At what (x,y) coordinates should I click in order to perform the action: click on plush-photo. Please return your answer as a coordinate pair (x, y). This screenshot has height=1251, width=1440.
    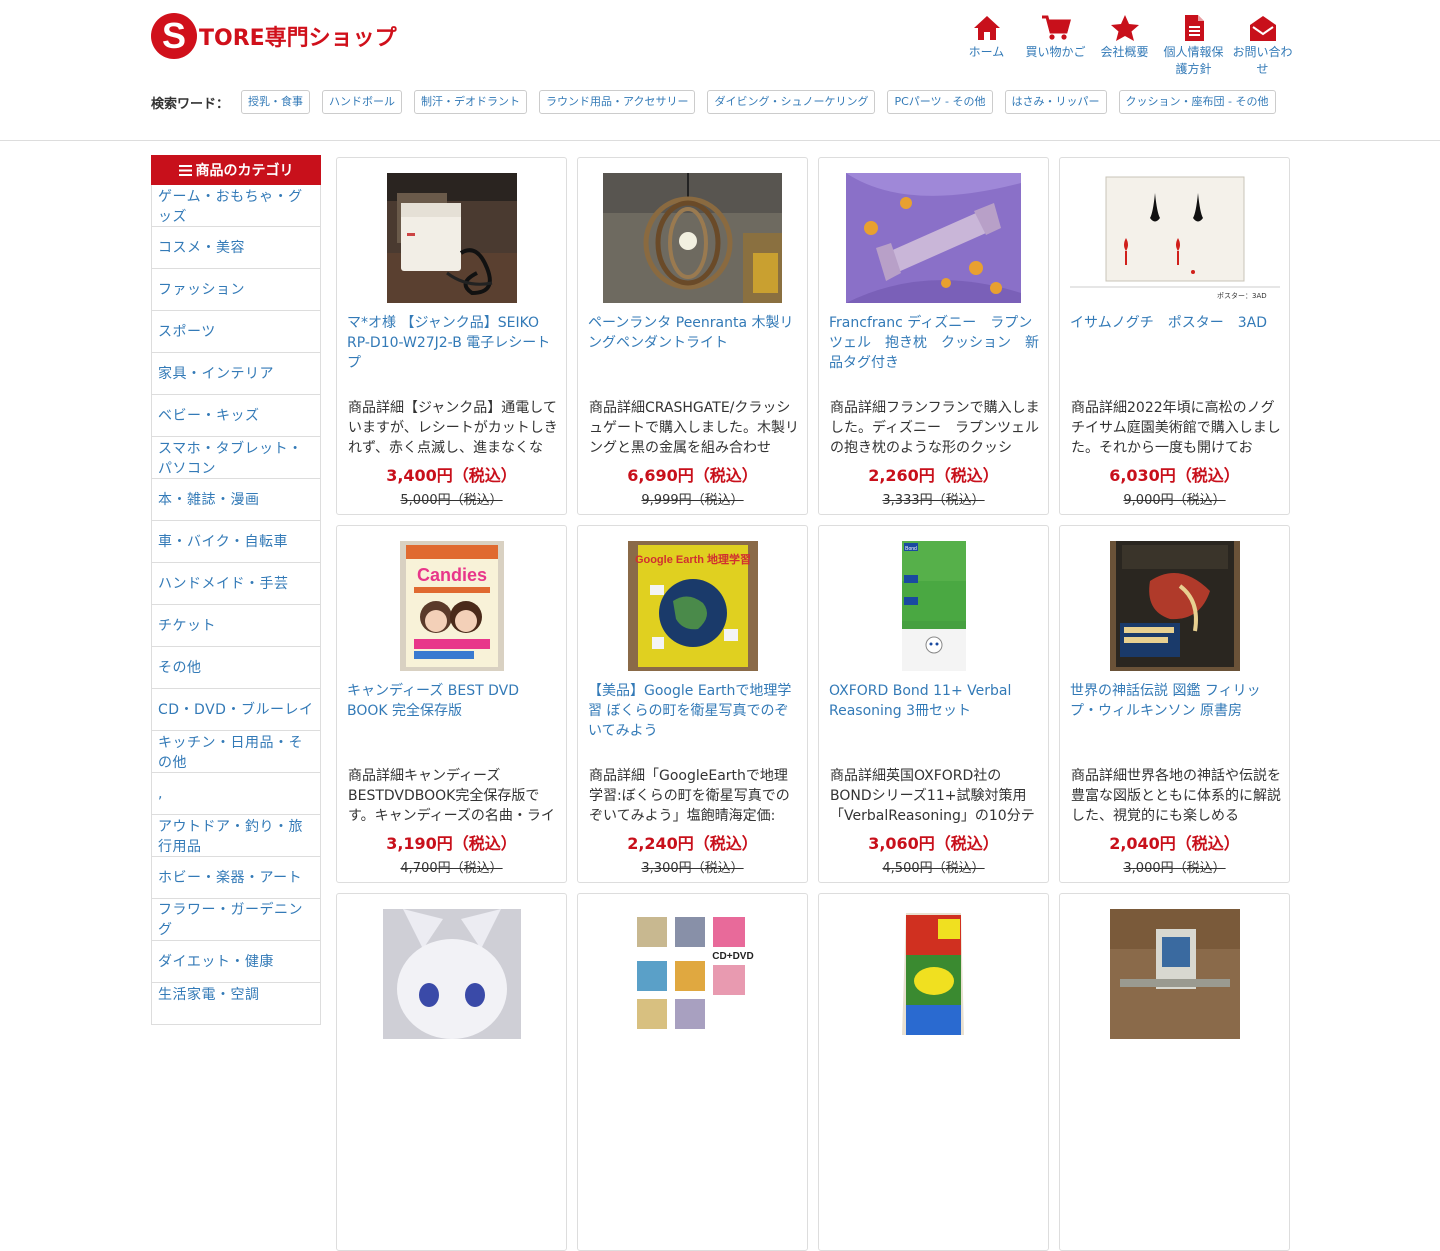
    Looking at the image, I should click on (451, 974).